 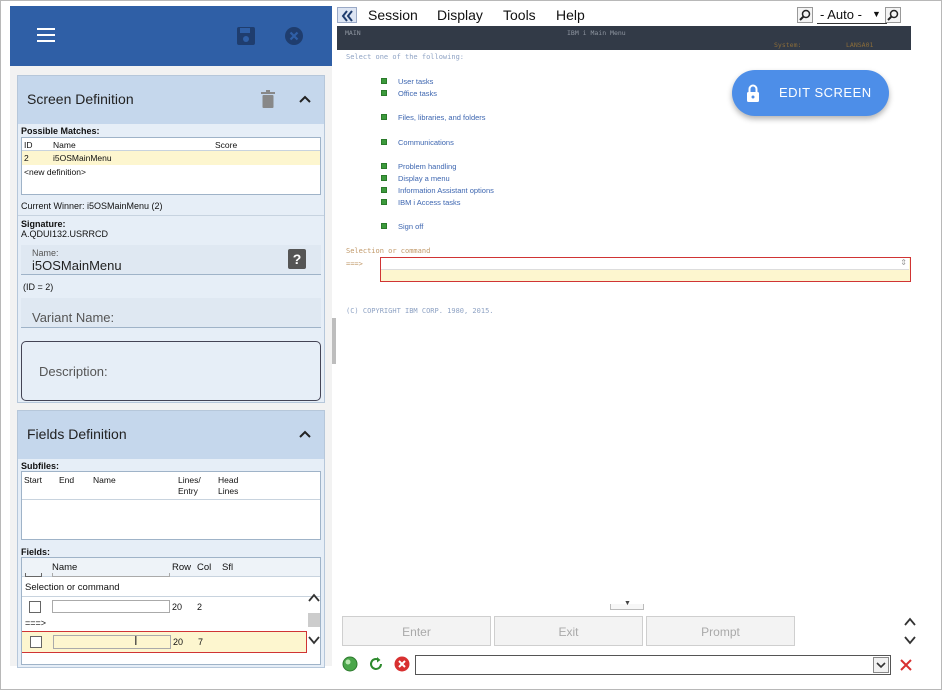 I want to click on panel-splitter, so click(x=334, y=341).